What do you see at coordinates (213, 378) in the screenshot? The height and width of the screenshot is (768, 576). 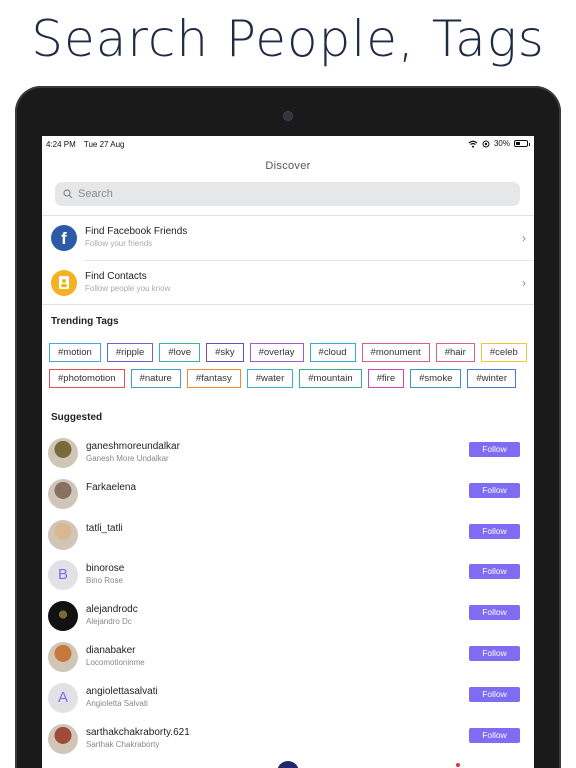 I see `tag-chip: #fantasy` at bounding box center [213, 378].